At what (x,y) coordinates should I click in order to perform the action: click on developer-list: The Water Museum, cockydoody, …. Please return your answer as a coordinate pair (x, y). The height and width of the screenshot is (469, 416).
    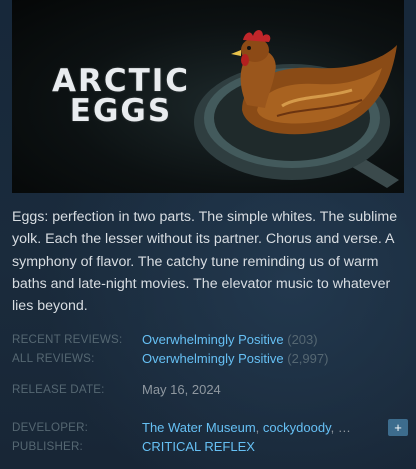
    Looking at the image, I should click on (246, 427).